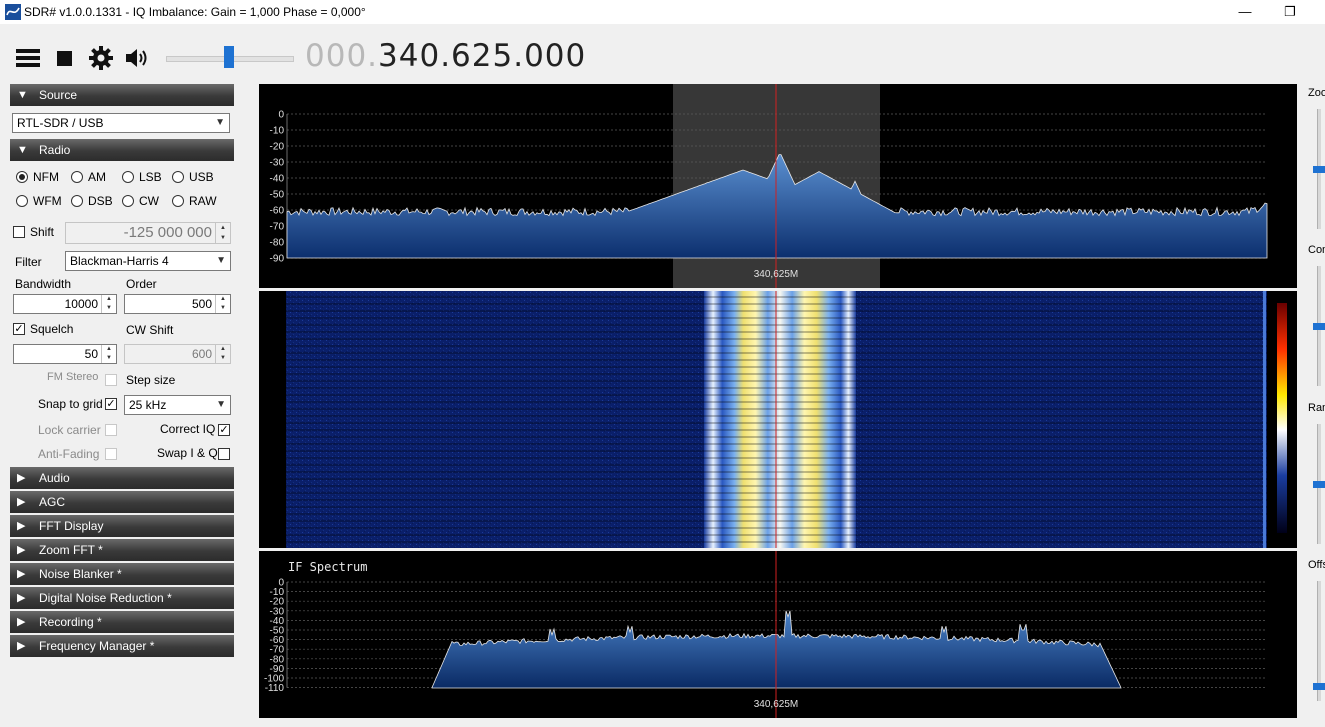  I want to click on lock-carrier-label: Lock carrier, so click(69, 430).